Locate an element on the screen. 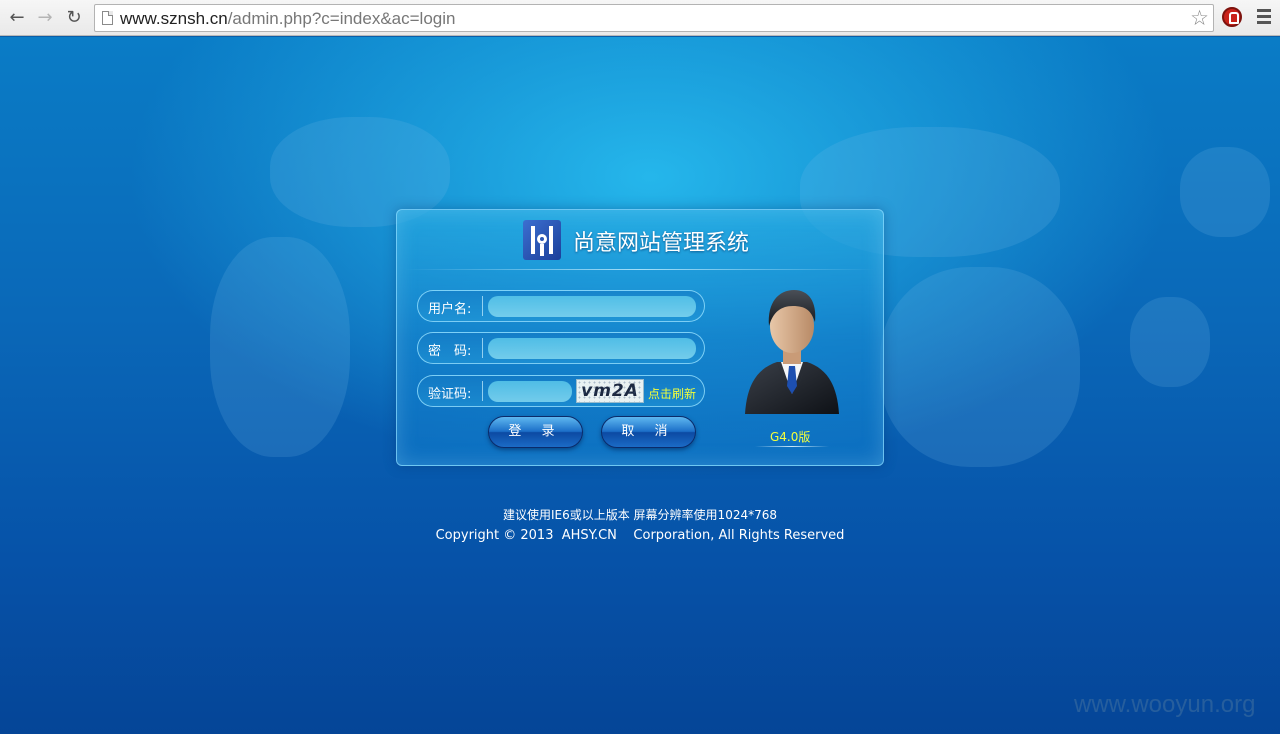 This screenshot has height=734, width=1280. captcha-input is located at coordinates (530, 391).